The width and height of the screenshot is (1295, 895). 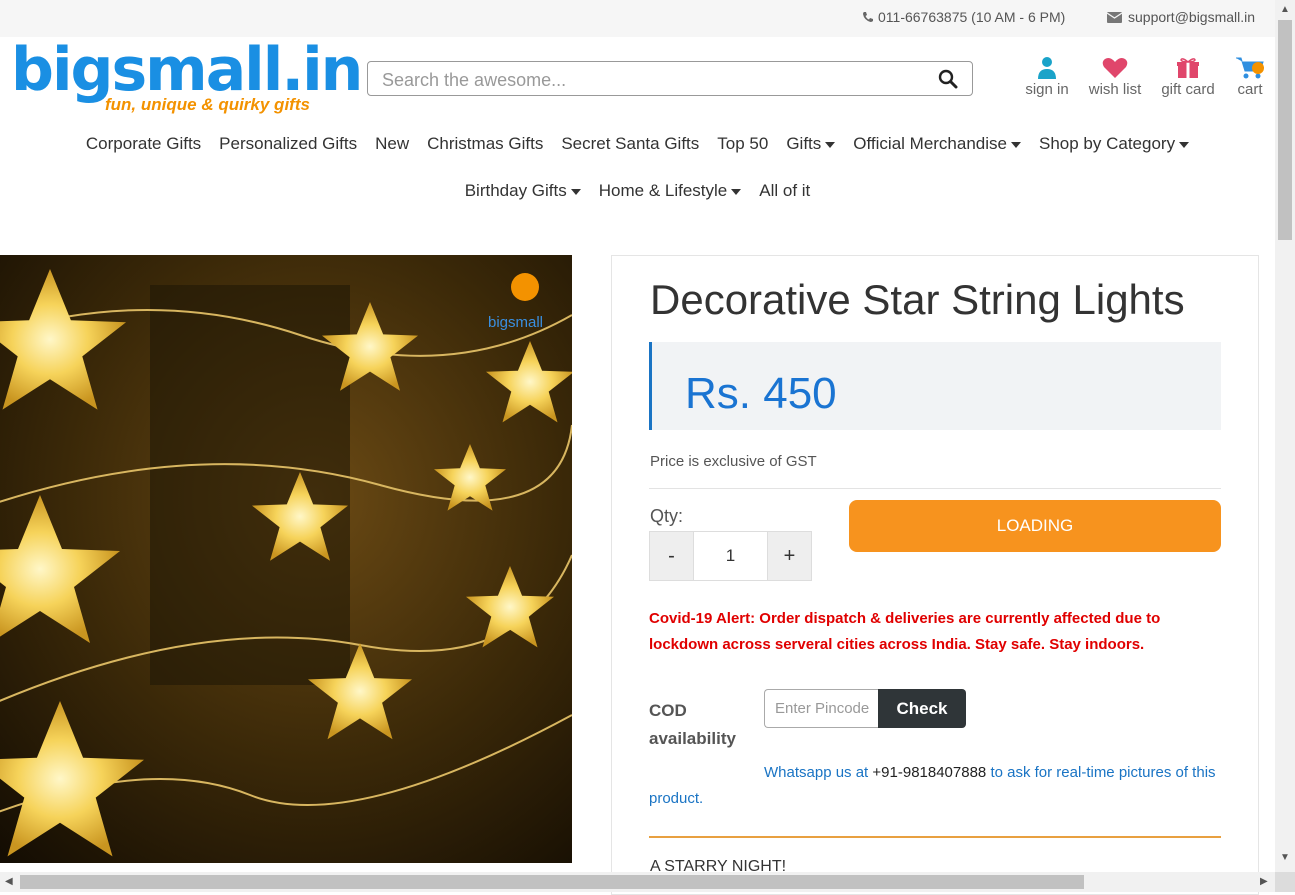 What do you see at coordinates (288, 144) in the screenshot?
I see `nav-personalized-gifts: Personalized Gifts` at bounding box center [288, 144].